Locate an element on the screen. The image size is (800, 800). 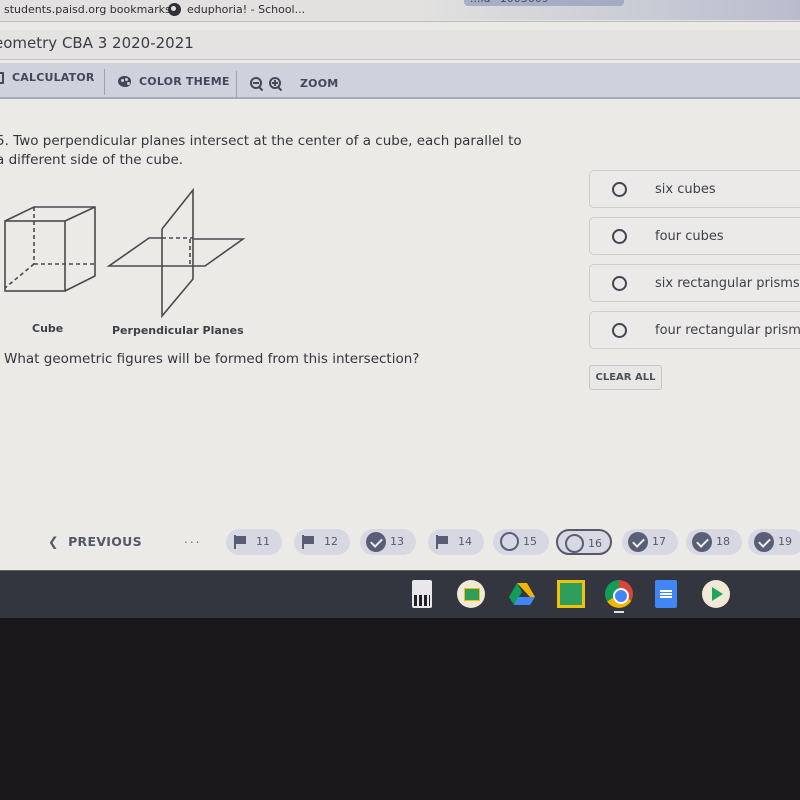
question-nav-number: 19 is located at coordinates (785, 541).